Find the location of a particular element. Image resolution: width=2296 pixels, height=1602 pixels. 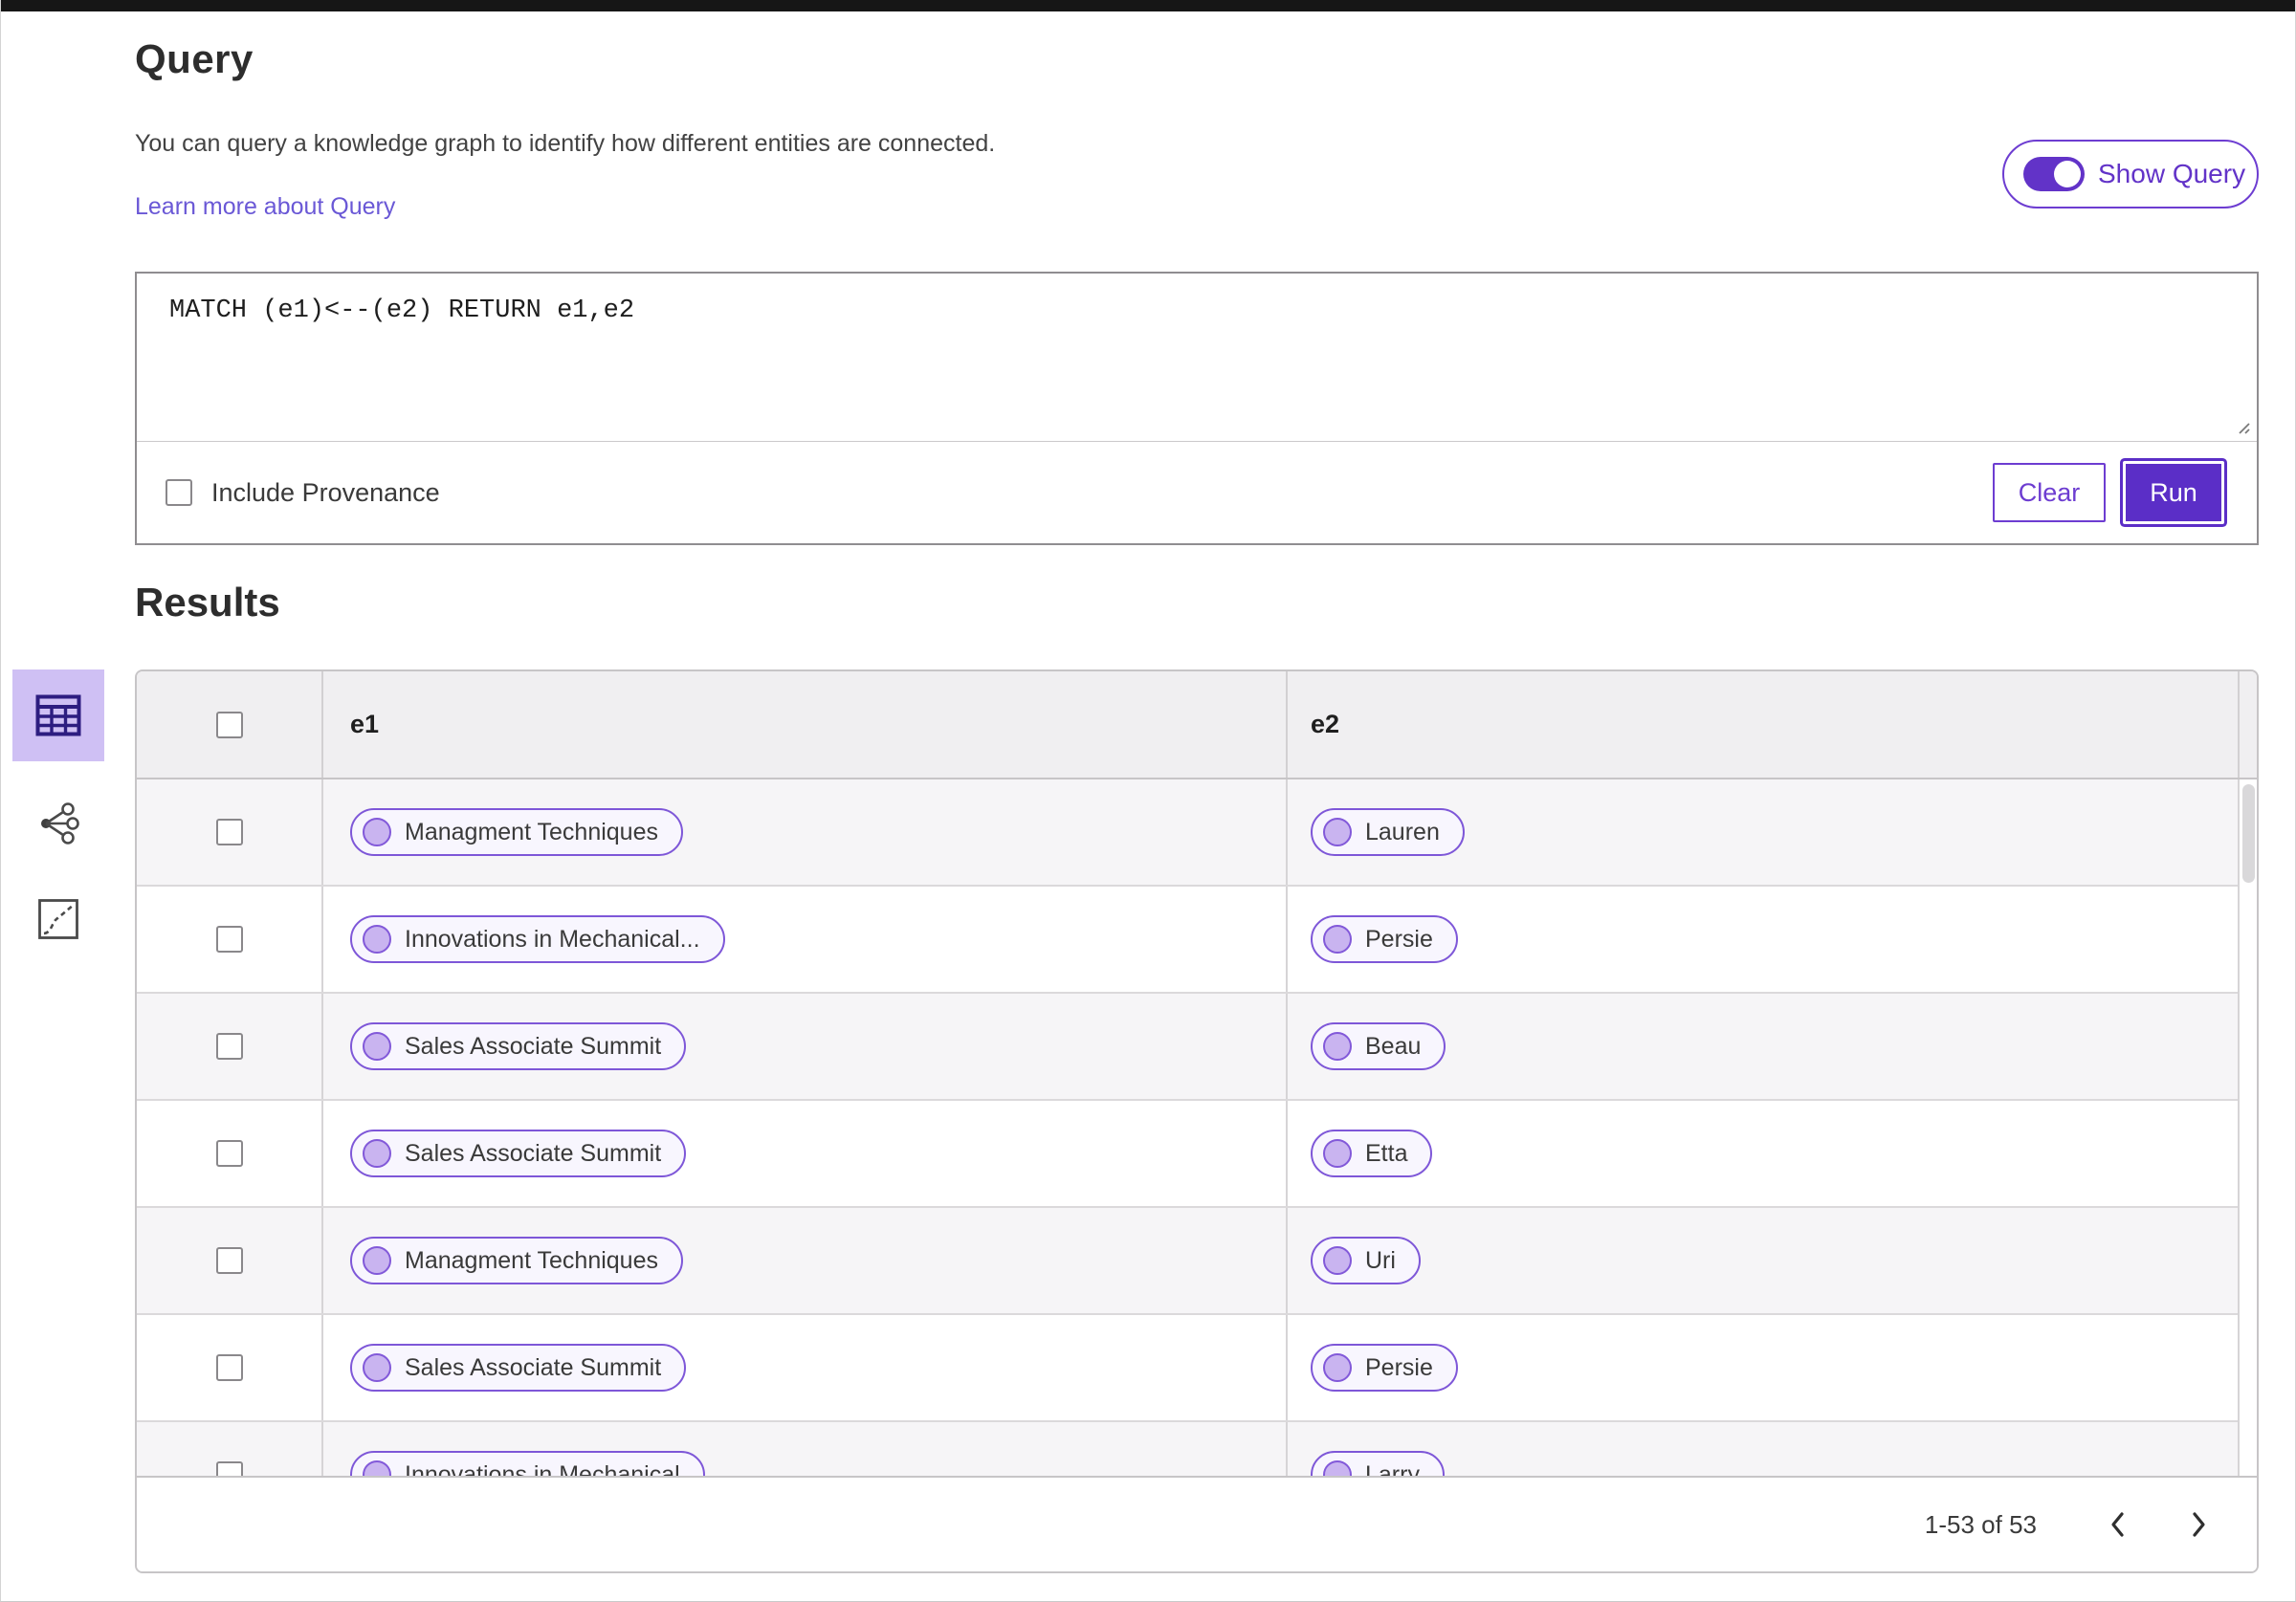

graph-network-icon is located at coordinates (60, 823).